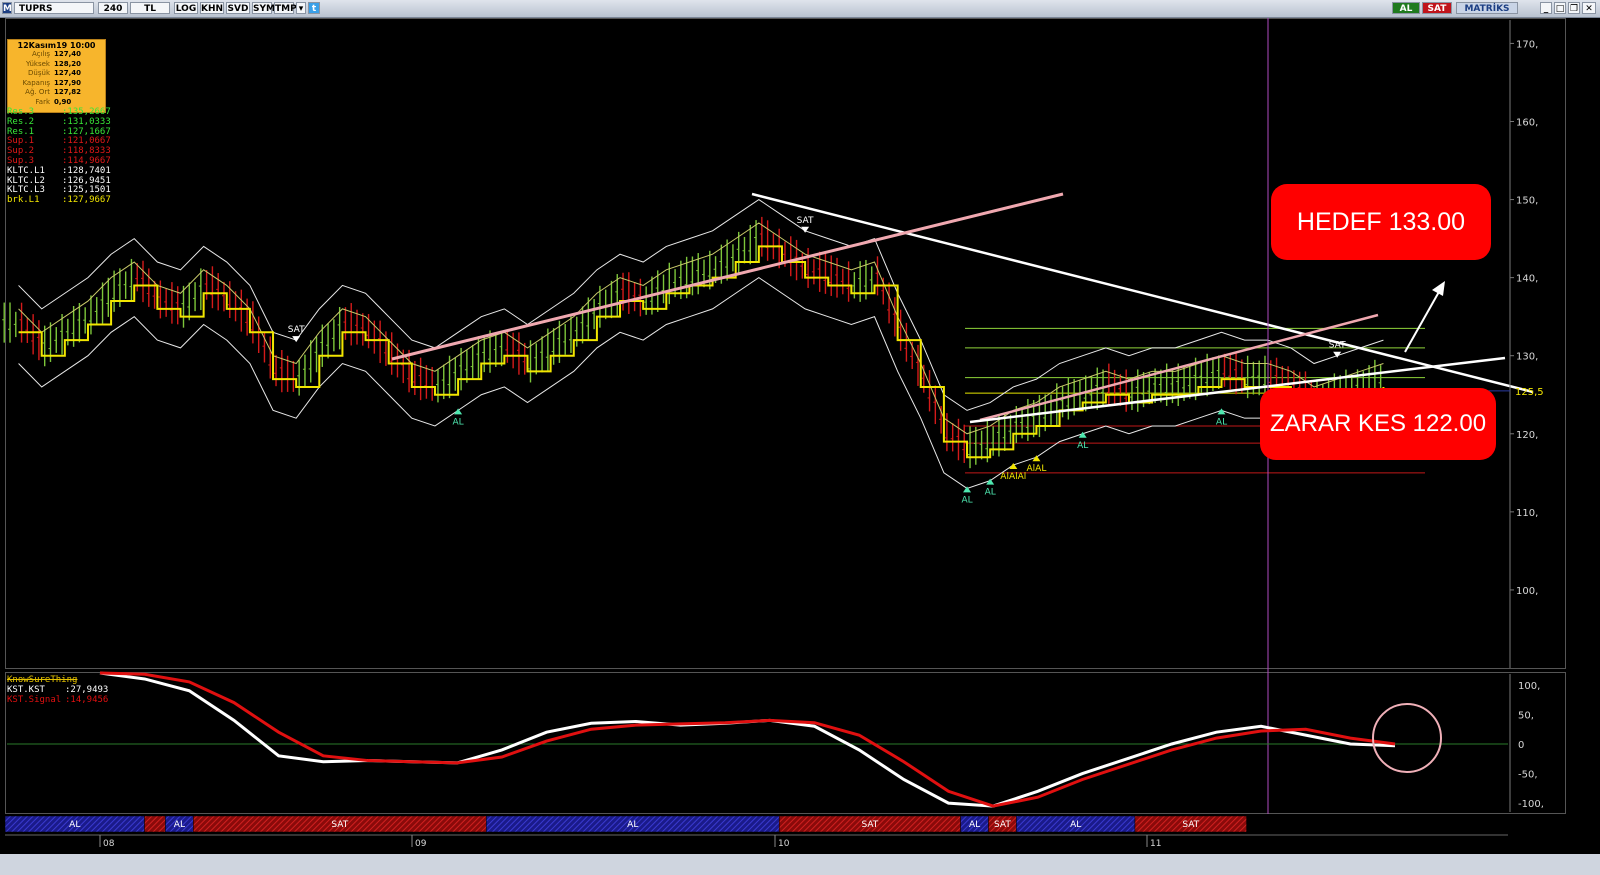 The image size is (1600, 875). What do you see at coordinates (1155, 844) in the screenshot?
I see `time-tick-label: 11` at bounding box center [1155, 844].